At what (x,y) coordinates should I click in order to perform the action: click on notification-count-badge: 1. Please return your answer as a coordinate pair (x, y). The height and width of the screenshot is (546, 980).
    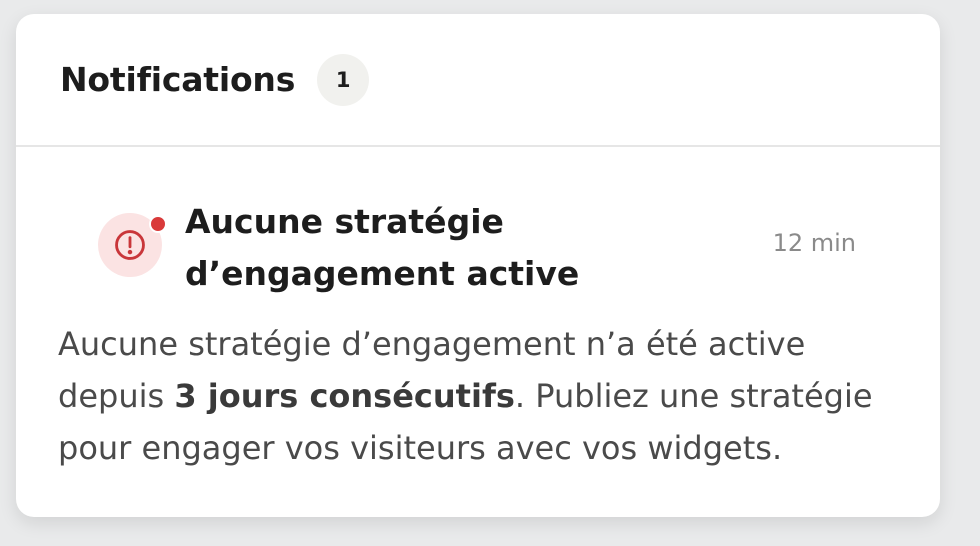
    Looking at the image, I should click on (343, 79).